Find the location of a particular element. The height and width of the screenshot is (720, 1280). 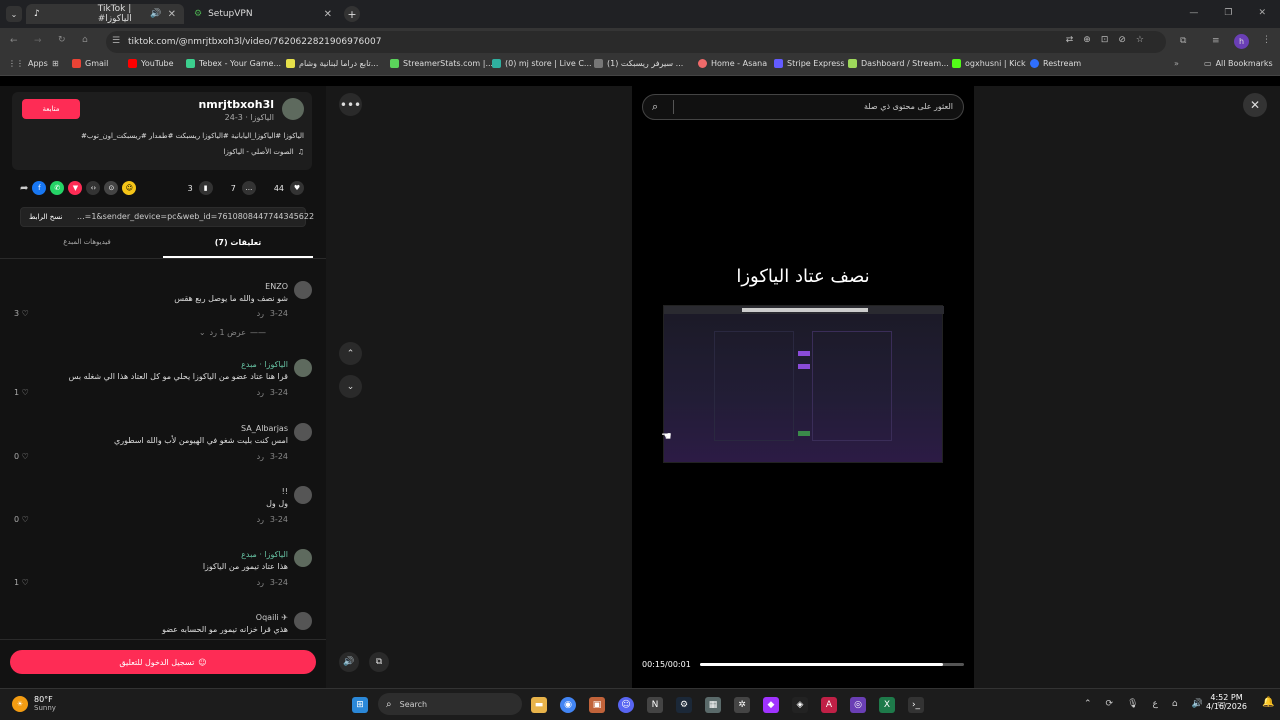

view-replies: ⌄ عرض 1 رد —— is located at coordinates (232, 332).